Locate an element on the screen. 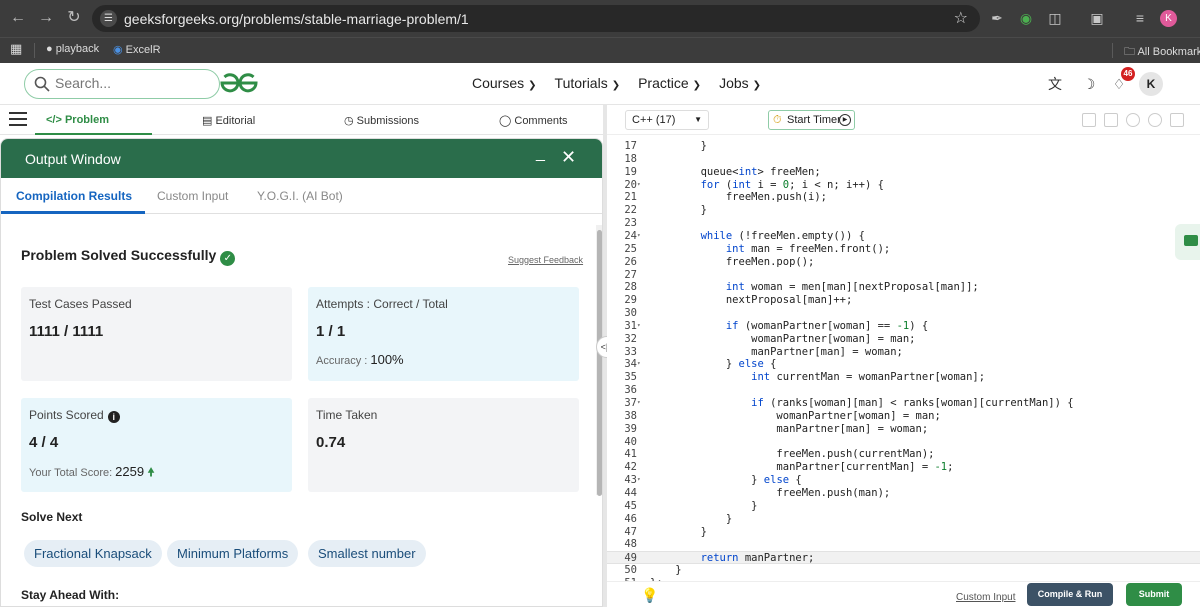 The width and height of the screenshot is (1200, 607). nav-courses: Courses ❯ is located at coordinates (504, 83).